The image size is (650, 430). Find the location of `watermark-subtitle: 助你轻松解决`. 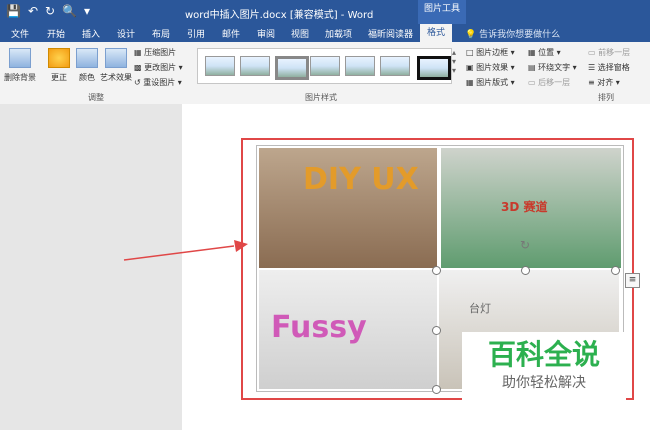

watermark-subtitle: 助你轻松解决 is located at coordinates (544, 383).